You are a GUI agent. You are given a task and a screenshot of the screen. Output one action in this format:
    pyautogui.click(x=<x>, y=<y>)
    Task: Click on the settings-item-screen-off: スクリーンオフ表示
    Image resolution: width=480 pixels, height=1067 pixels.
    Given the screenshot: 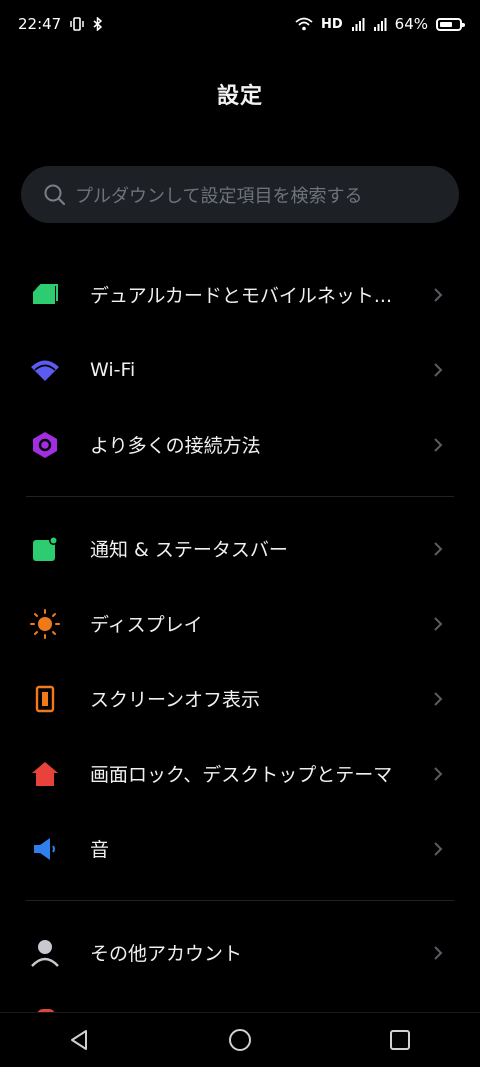 What is the action you would take?
    pyautogui.click(x=240, y=698)
    